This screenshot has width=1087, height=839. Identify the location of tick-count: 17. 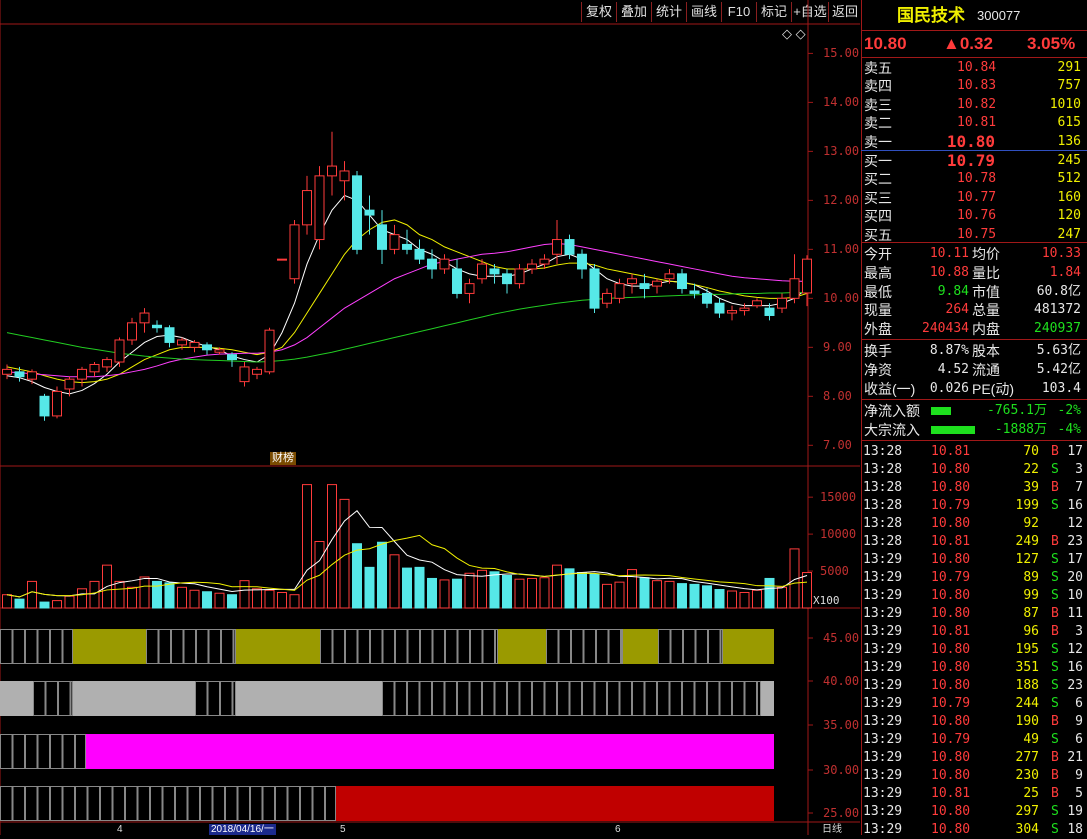
(1075, 559).